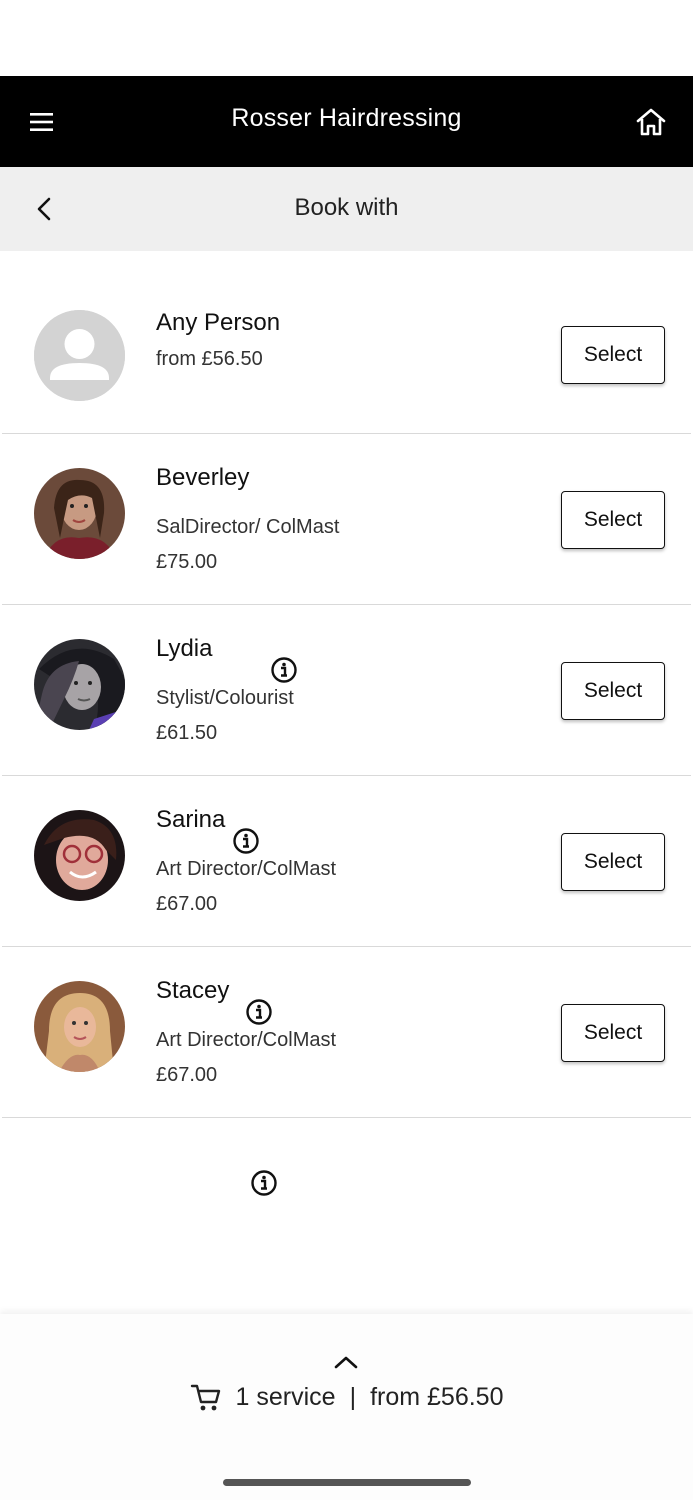  What do you see at coordinates (346, 1397) in the screenshot?
I see `cart-summary: 1 service | from £56.50` at bounding box center [346, 1397].